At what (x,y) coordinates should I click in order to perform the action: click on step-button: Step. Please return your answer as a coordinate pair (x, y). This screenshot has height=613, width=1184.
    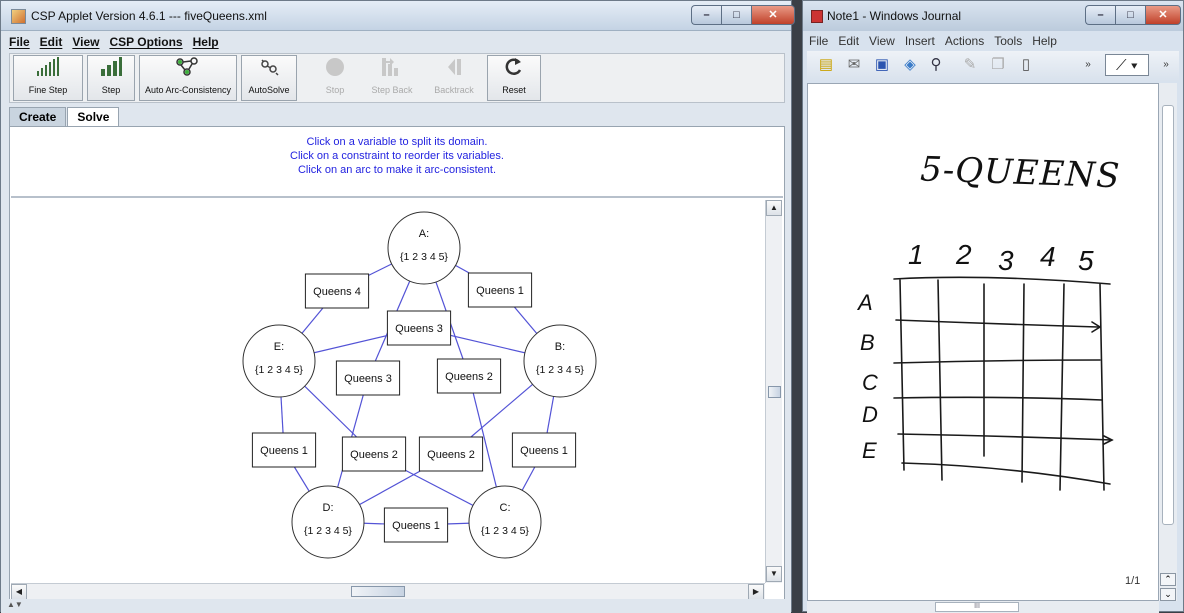
    Looking at the image, I should click on (111, 78).